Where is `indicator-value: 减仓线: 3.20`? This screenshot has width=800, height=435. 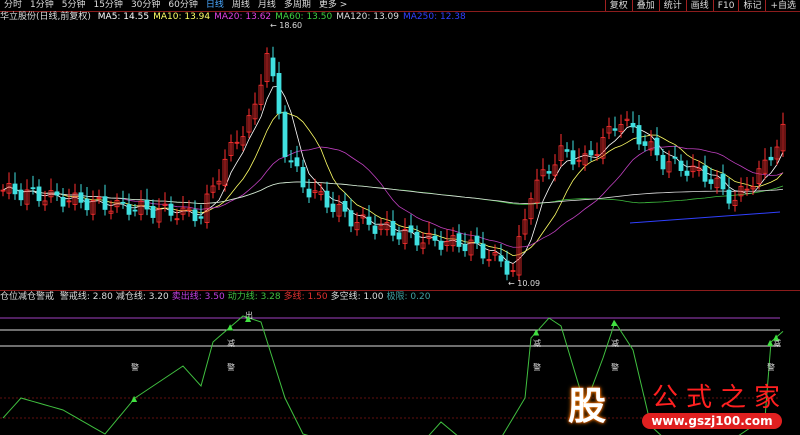 indicator-value: 减仓线: 3.20 is located at coordinates (142, 297).